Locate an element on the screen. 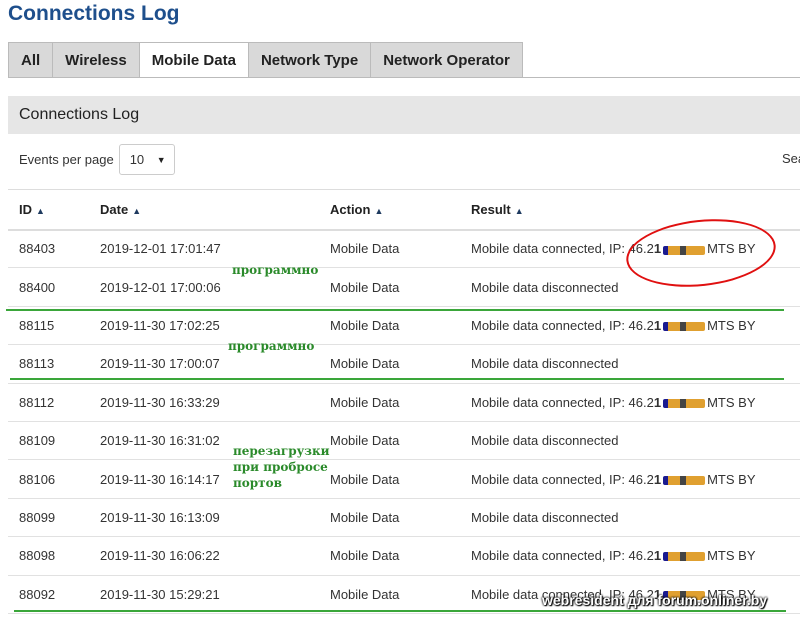 The height and width of the screenshot is (624, 800). cell-id: 88109 is located at coordinates (48, 441).